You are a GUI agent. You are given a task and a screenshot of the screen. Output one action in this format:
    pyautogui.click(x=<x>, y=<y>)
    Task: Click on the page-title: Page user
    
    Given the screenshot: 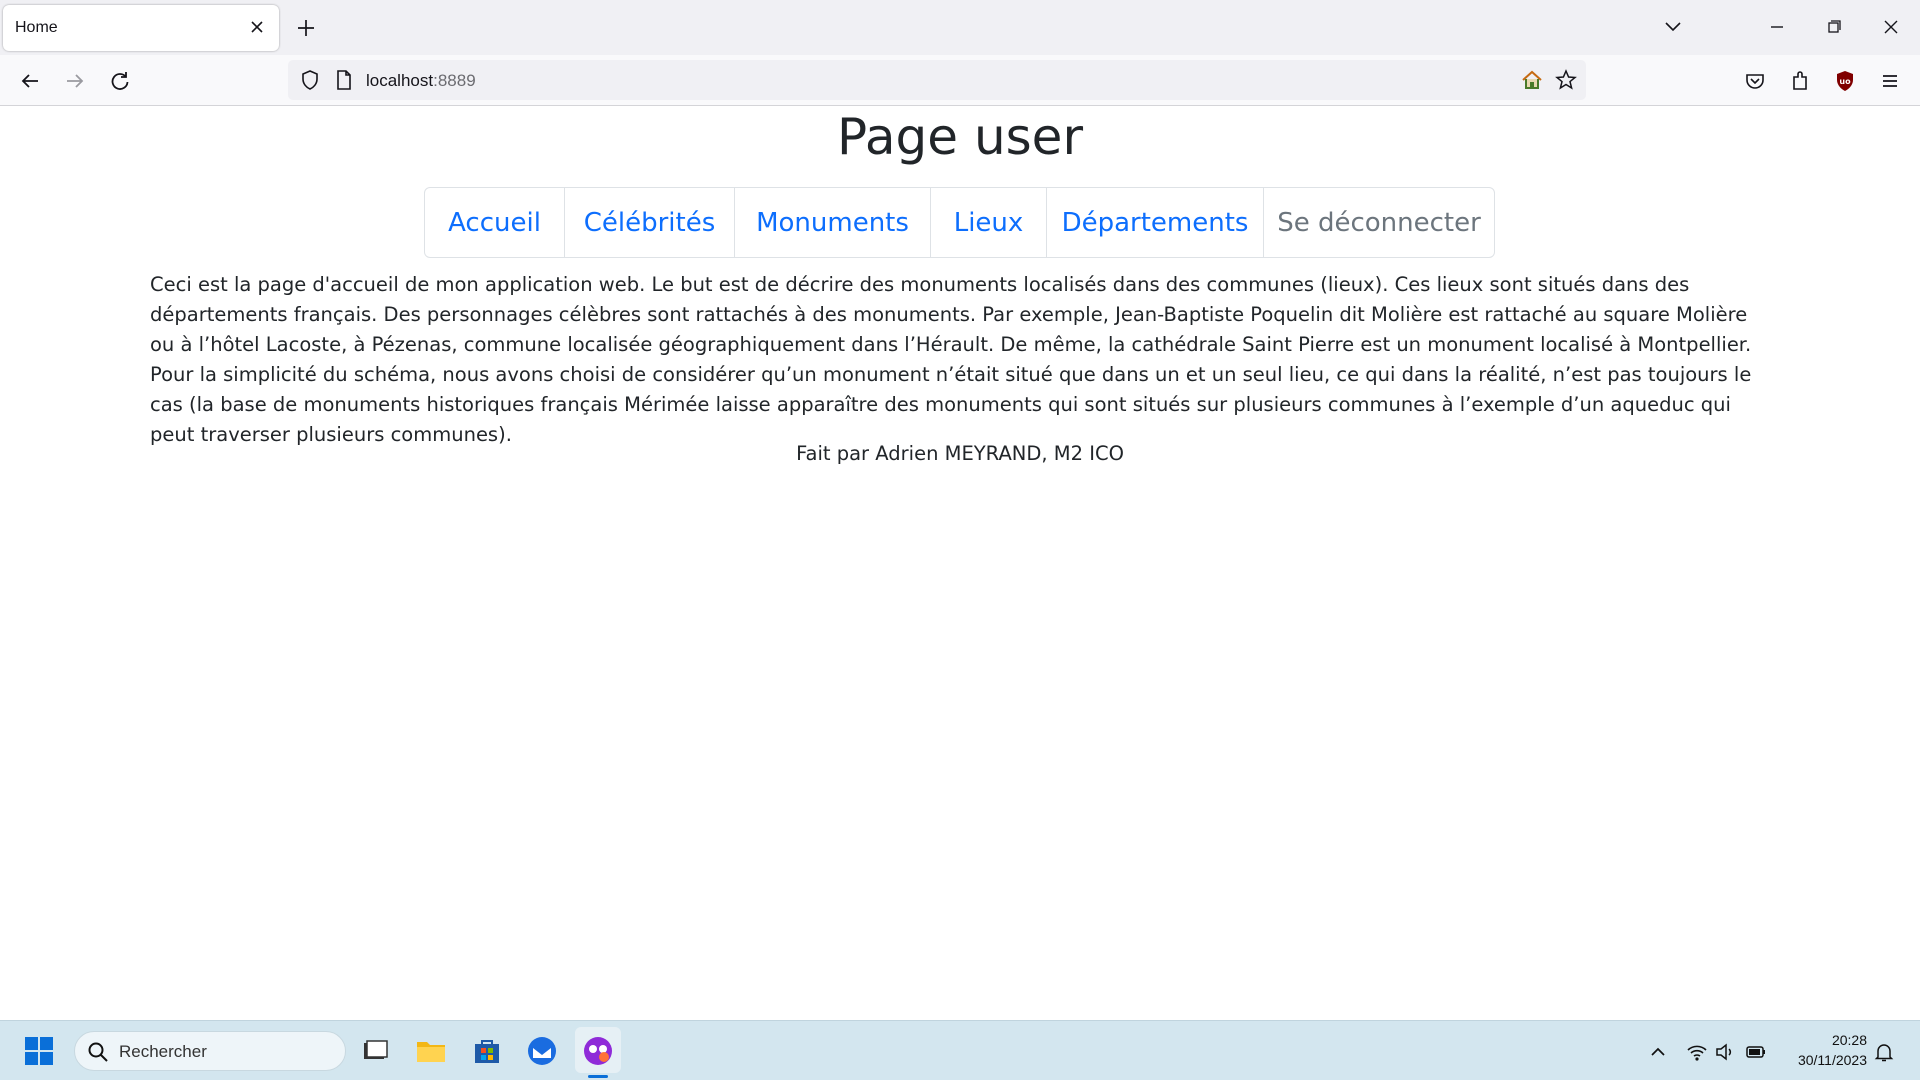 What is the action you would take?
    pyautogui.click(x=960, y=137)
    